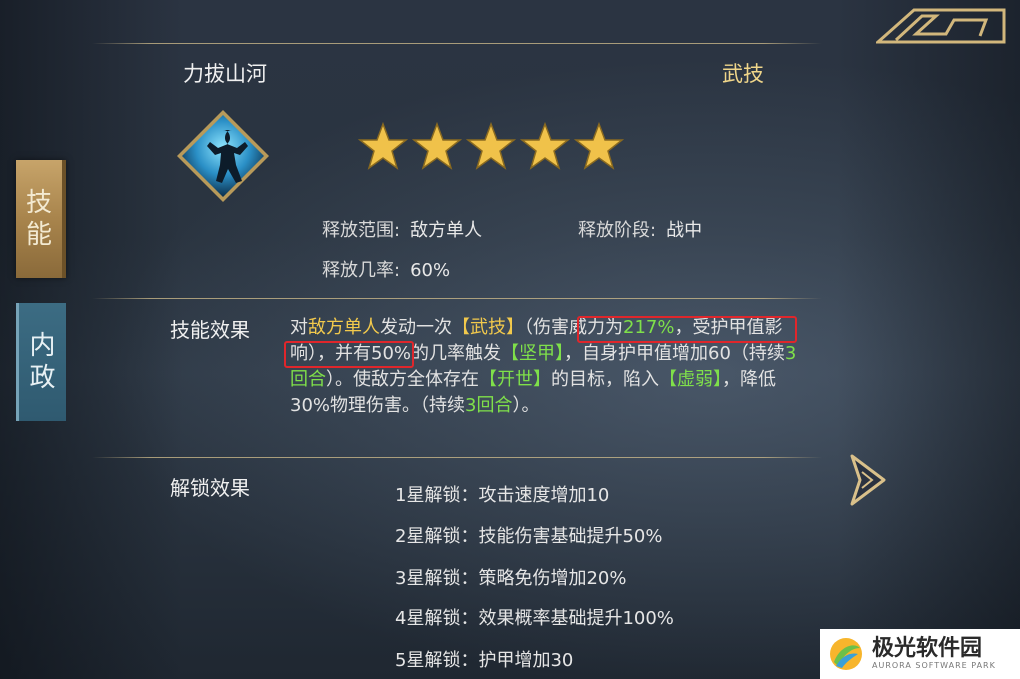  What do you see at coordinates (743, 74) in the screenshot?
I see `skill-type: 武技` at bounding box center [743, 74].